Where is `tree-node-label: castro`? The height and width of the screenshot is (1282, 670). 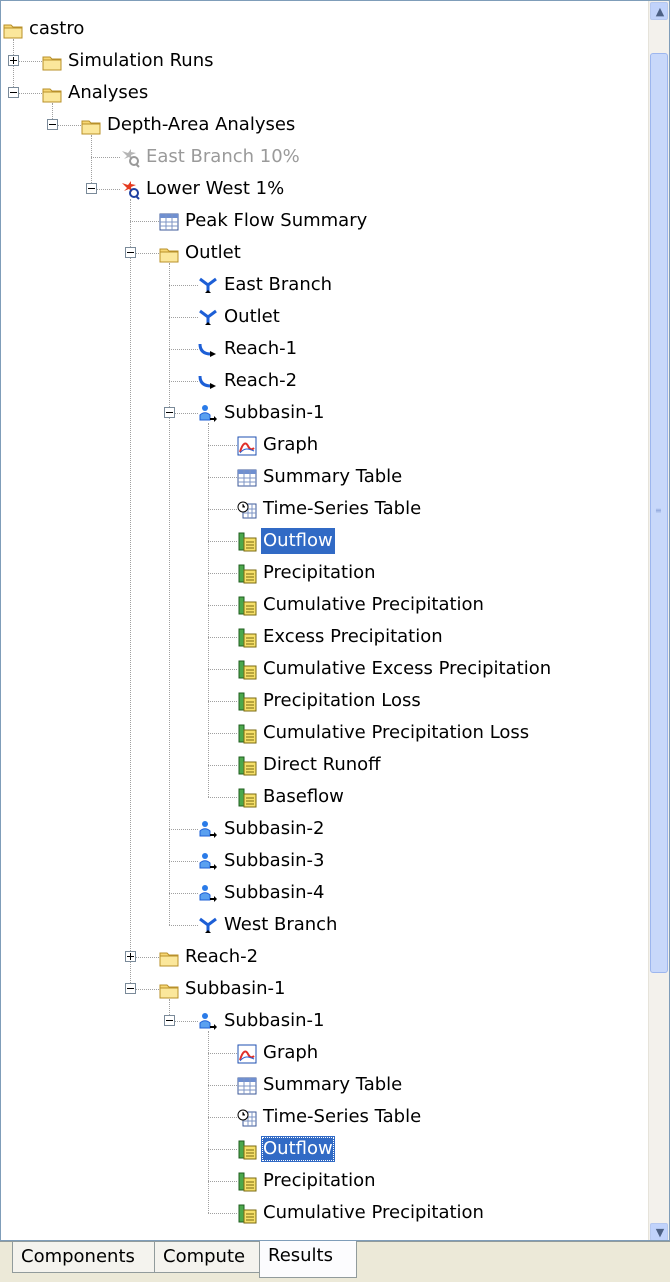 tree-node-label: castro is located at coordinates (56, 29).